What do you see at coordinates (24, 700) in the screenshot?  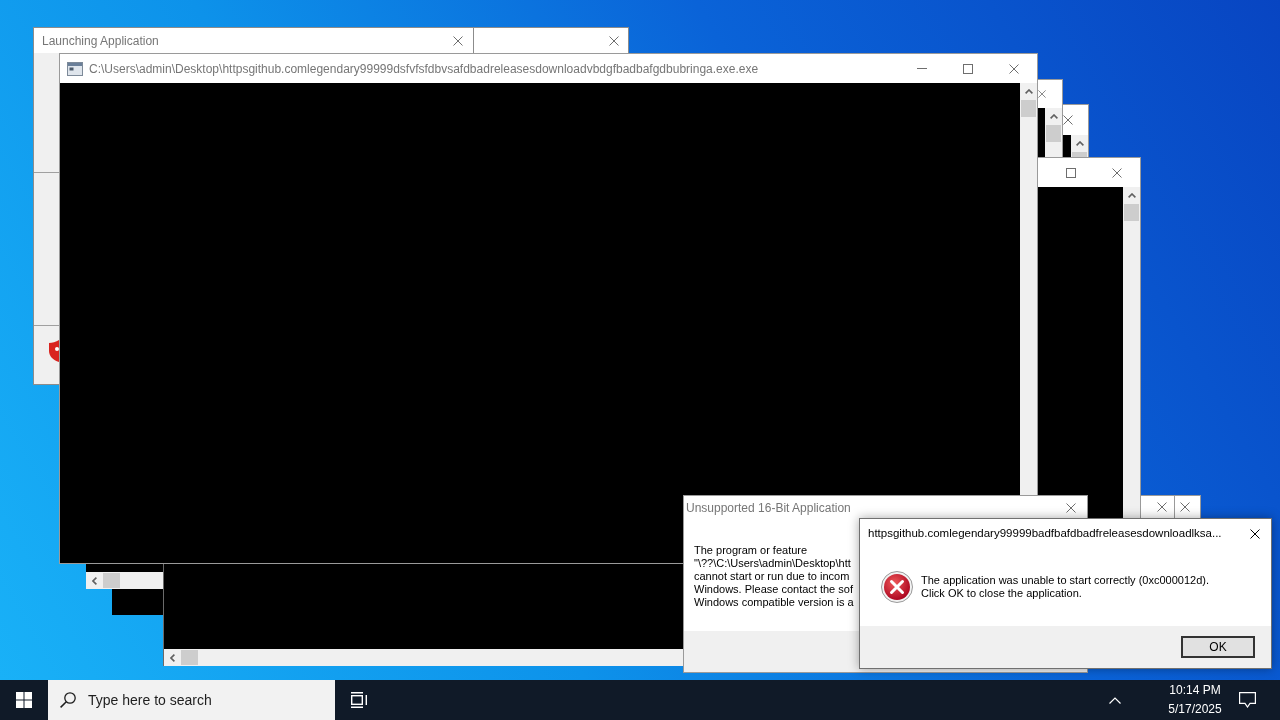 I see `windows-logo-icon` at bounding box center [24, 700].